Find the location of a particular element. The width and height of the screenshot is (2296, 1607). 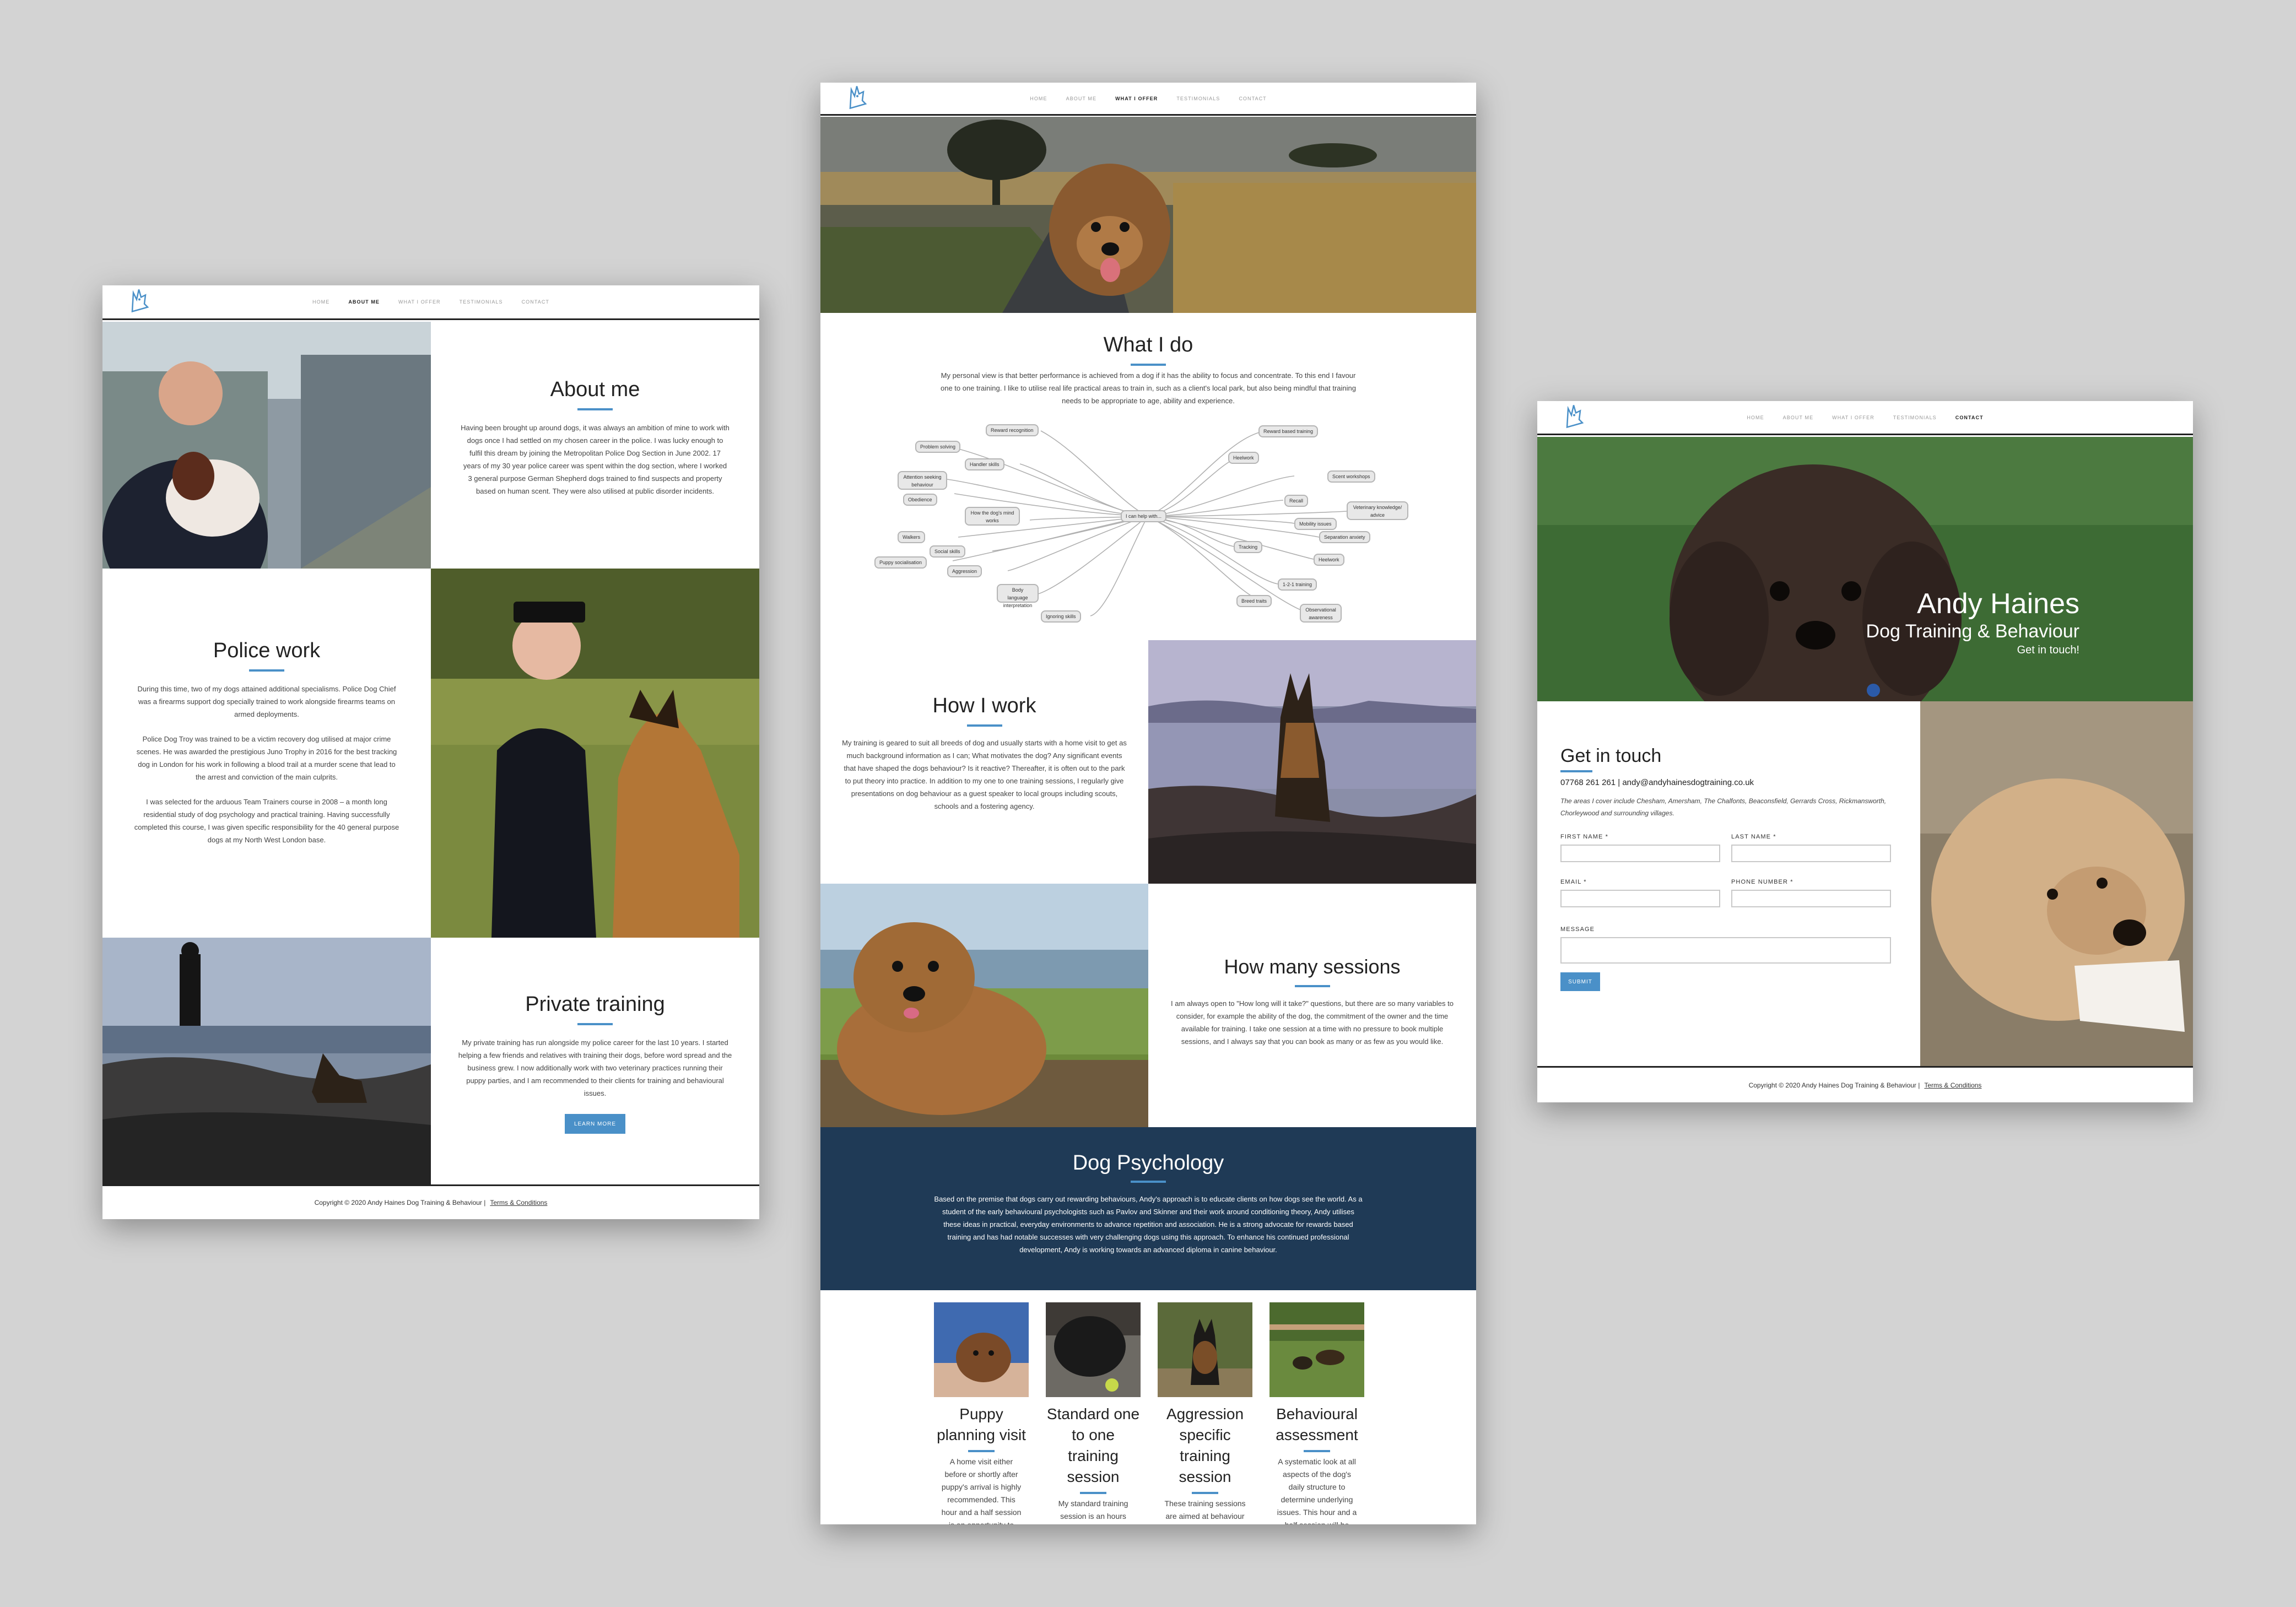

mind-map-node: Body language interpretation is located at coordinates (1018, 596).